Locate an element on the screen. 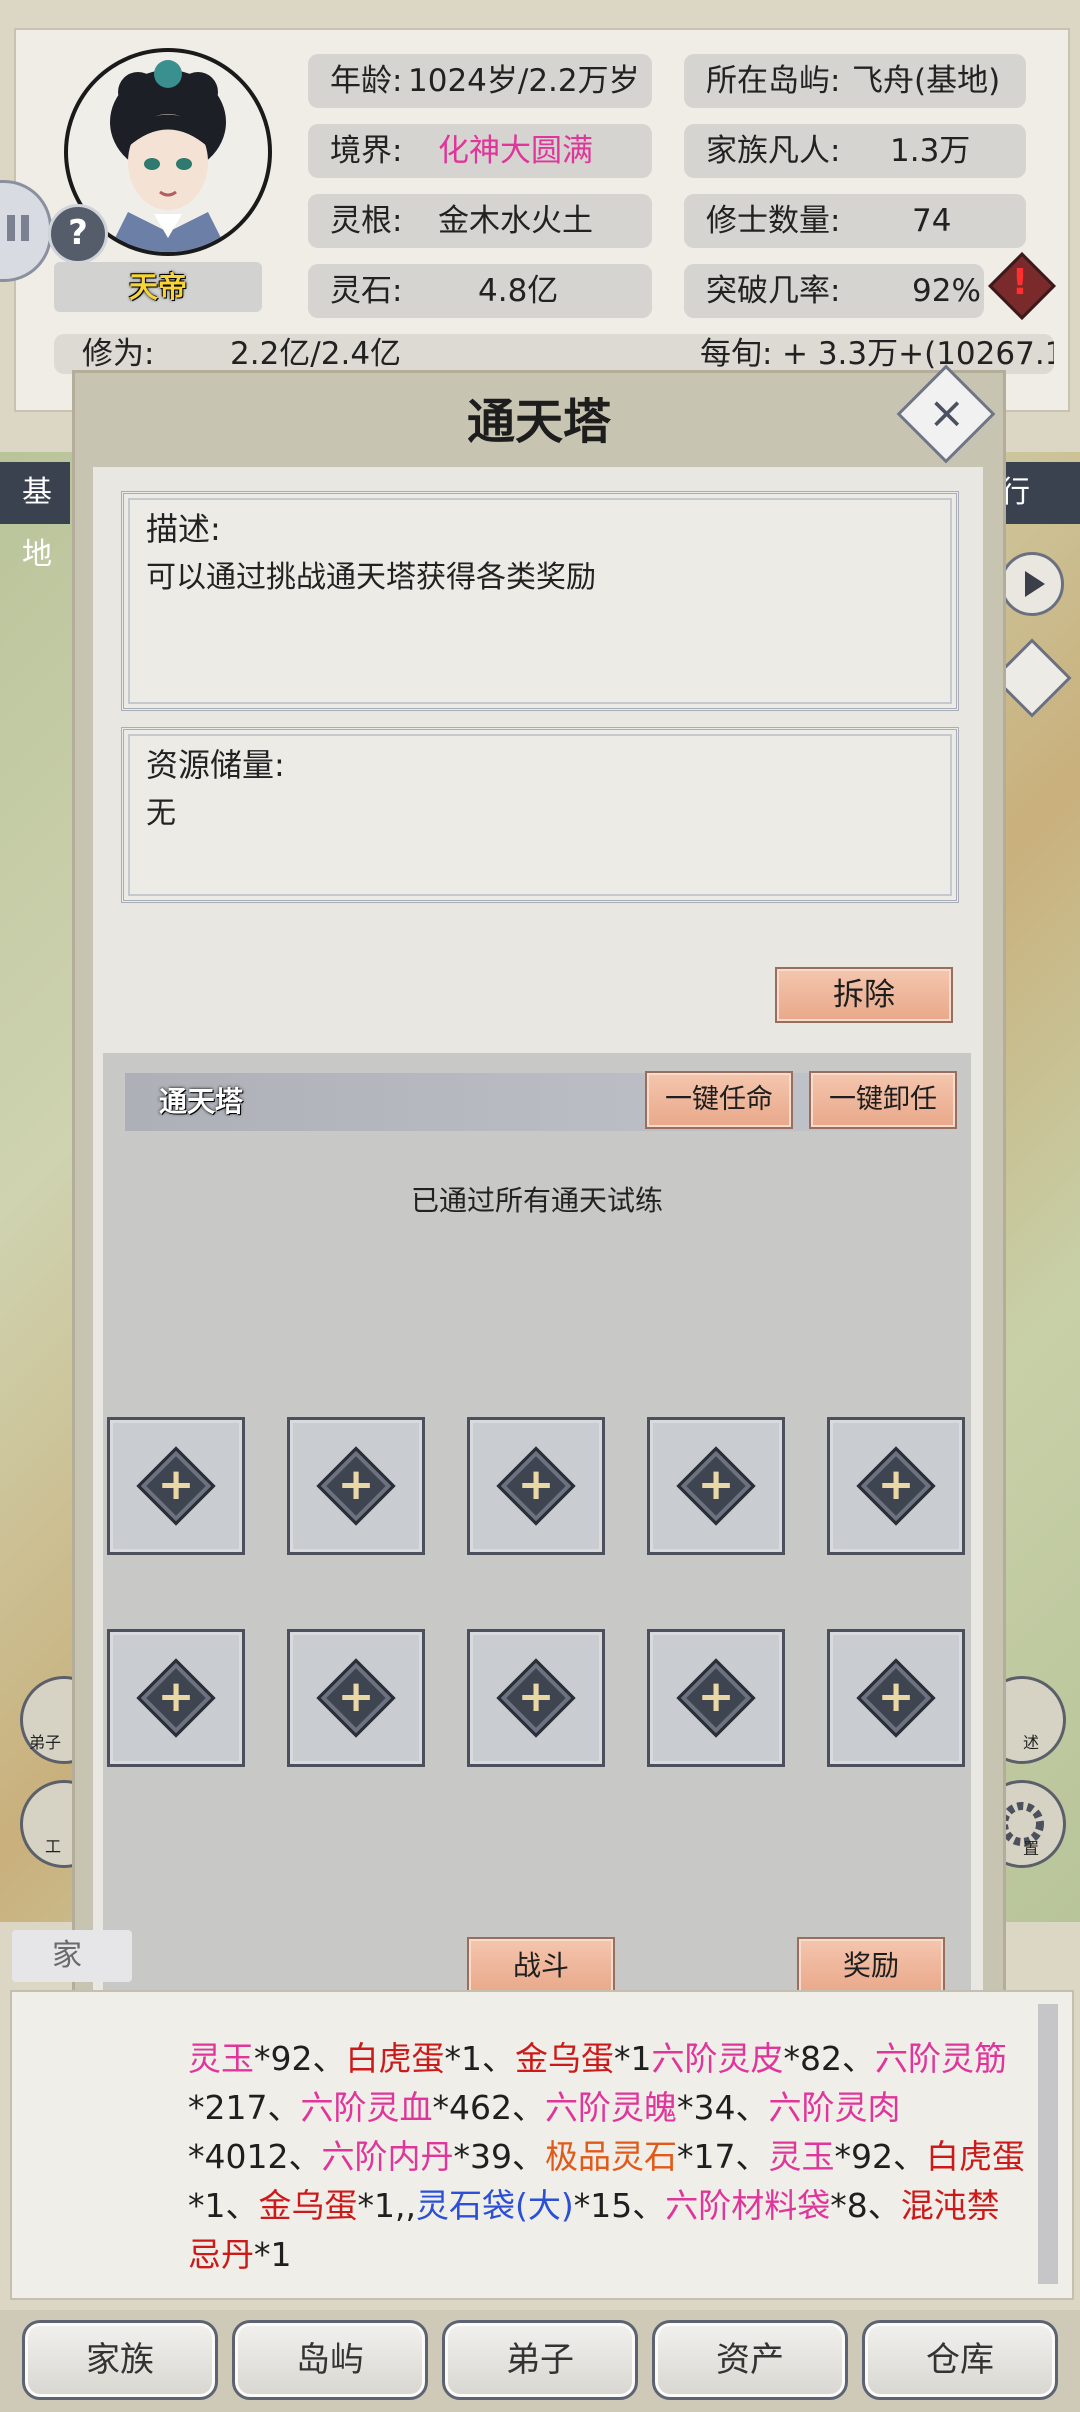 This screenshot has height=2412, width=1080. slot-9: + is located at coordinates (716, 1698).